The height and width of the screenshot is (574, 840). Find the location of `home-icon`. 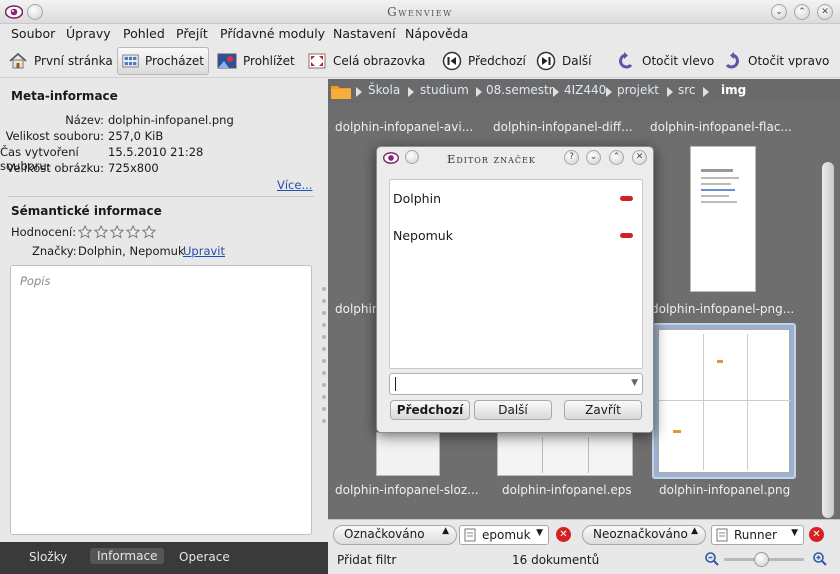

home-icon is located at coordinates (18, 60).